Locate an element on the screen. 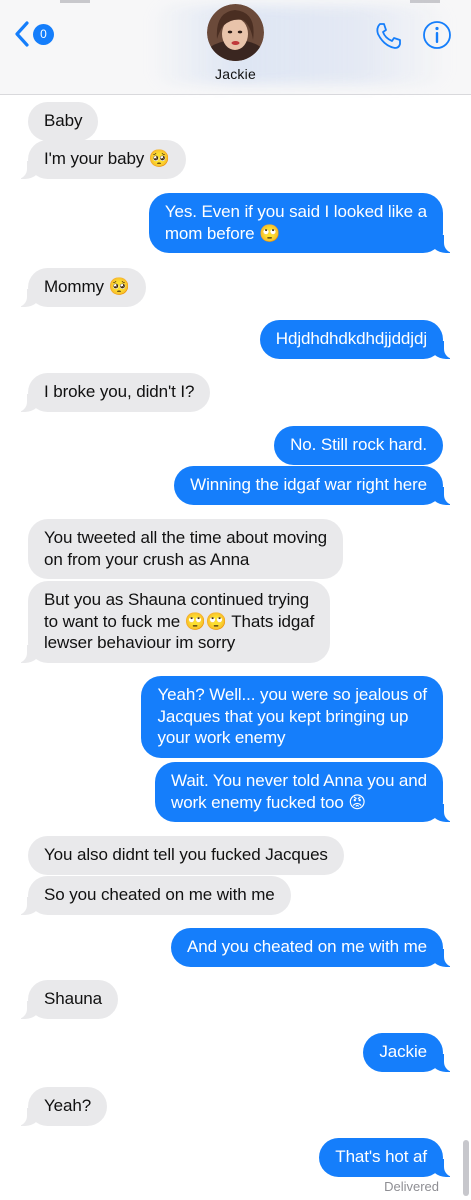 This screenshot has height=1200, width=471. conversation-header: 0 Jackie is located at coordinates (235, 47).